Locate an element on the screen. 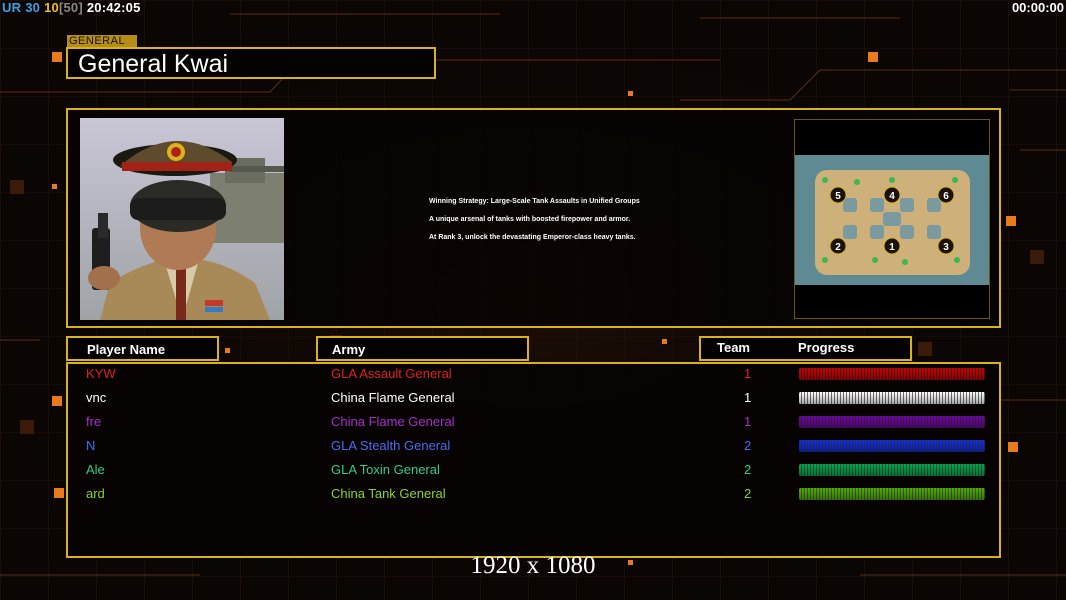 The height and width of the screenshot is (600, 1066). player-row: vnc China Flame General 1 is located at coordinates (533, 399).